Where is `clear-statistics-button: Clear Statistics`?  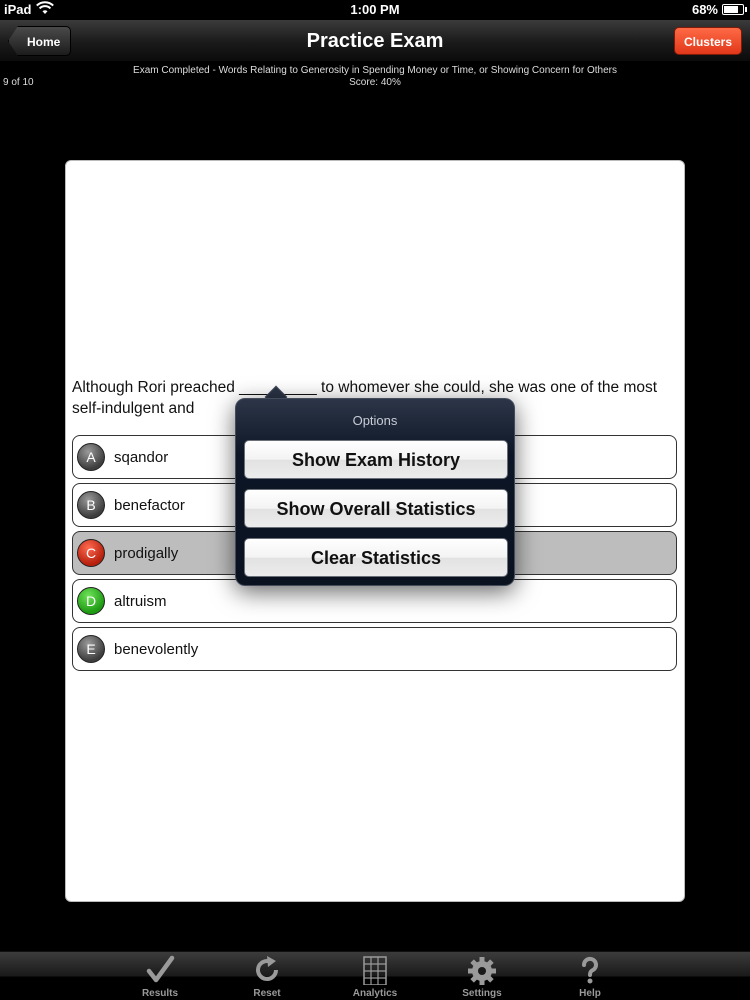
clear-statistics-button: Clear Statistics is located at coordinates (376, 557).